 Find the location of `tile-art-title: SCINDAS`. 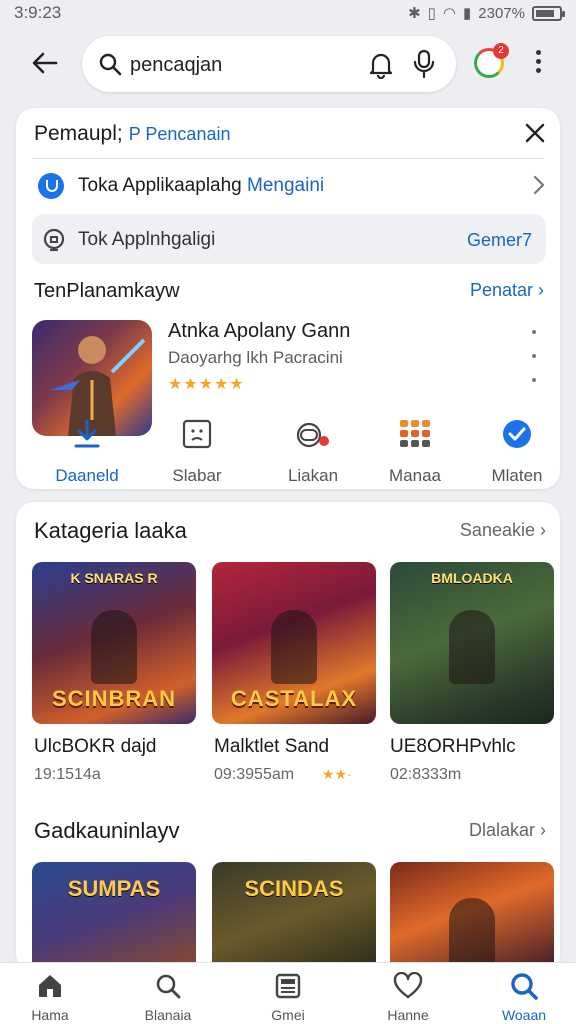

tile-art-title: SCINDAS is located at coordinates (294, 888).